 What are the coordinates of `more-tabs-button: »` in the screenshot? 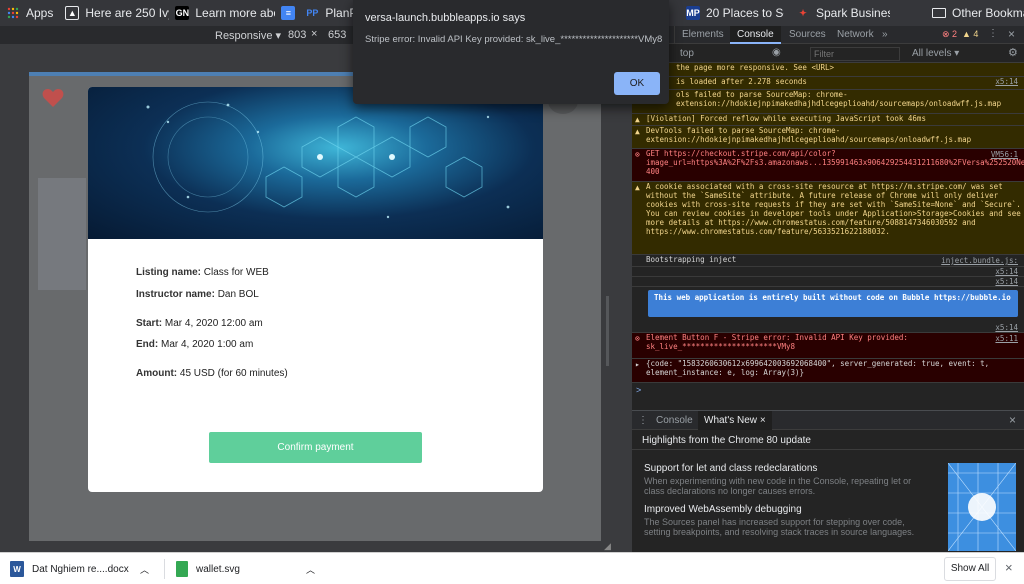 It's located at (885, 34).